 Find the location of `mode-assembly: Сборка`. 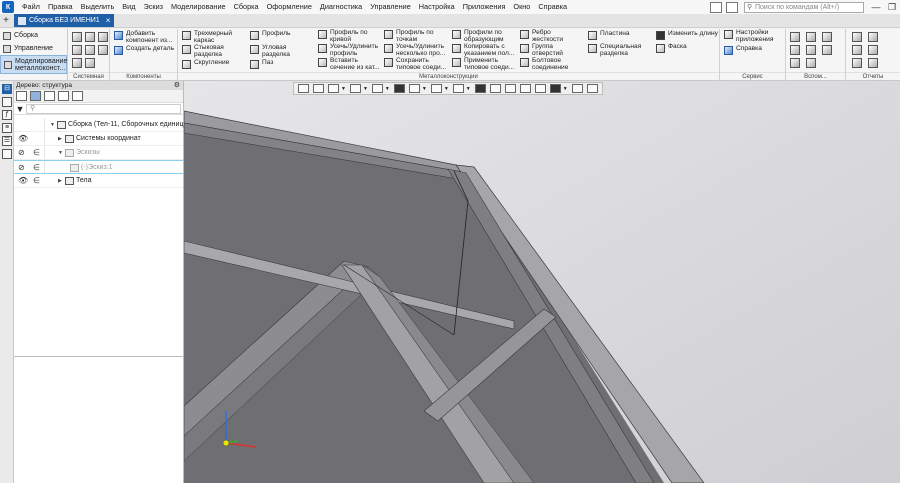

mode-assembly: Сборка is located at coordinates (33, 35).